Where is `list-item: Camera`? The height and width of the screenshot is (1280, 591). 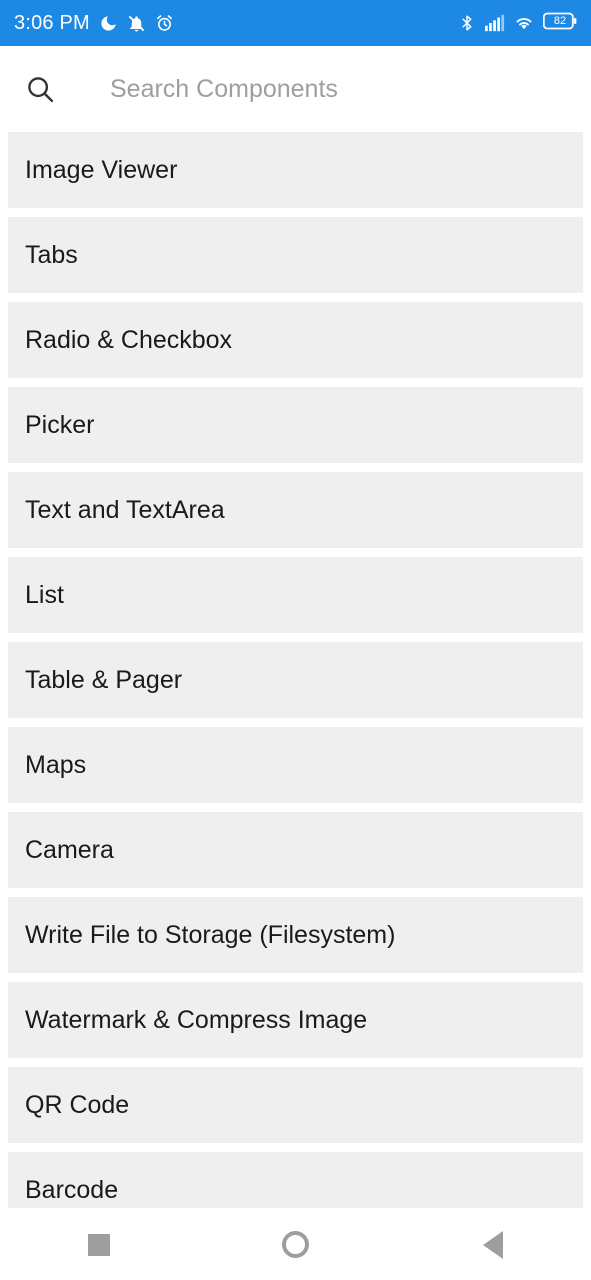 list-item: Camera is located at coordinates (295, 850).